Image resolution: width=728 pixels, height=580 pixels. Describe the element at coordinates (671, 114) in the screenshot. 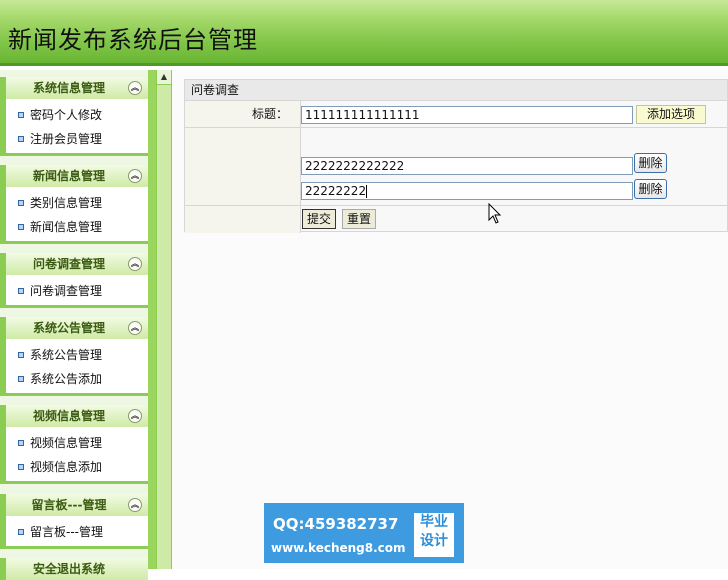

I see `add-option-button: 添加选项` at that location.